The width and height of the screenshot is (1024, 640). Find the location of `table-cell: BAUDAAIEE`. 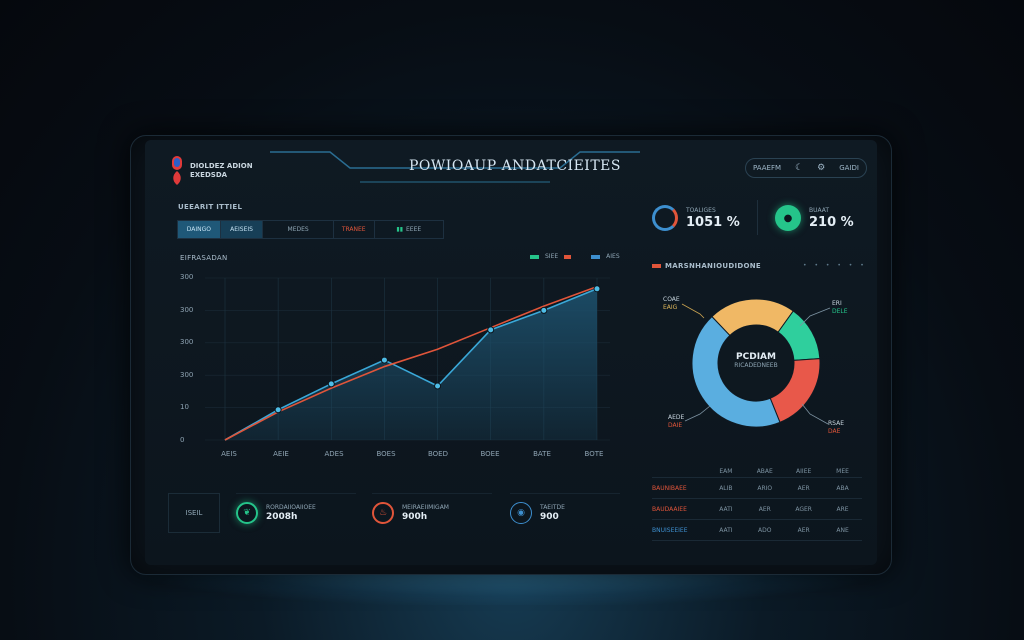

table-cell: BAUDAAIEE is located at coordinates (669, 509).